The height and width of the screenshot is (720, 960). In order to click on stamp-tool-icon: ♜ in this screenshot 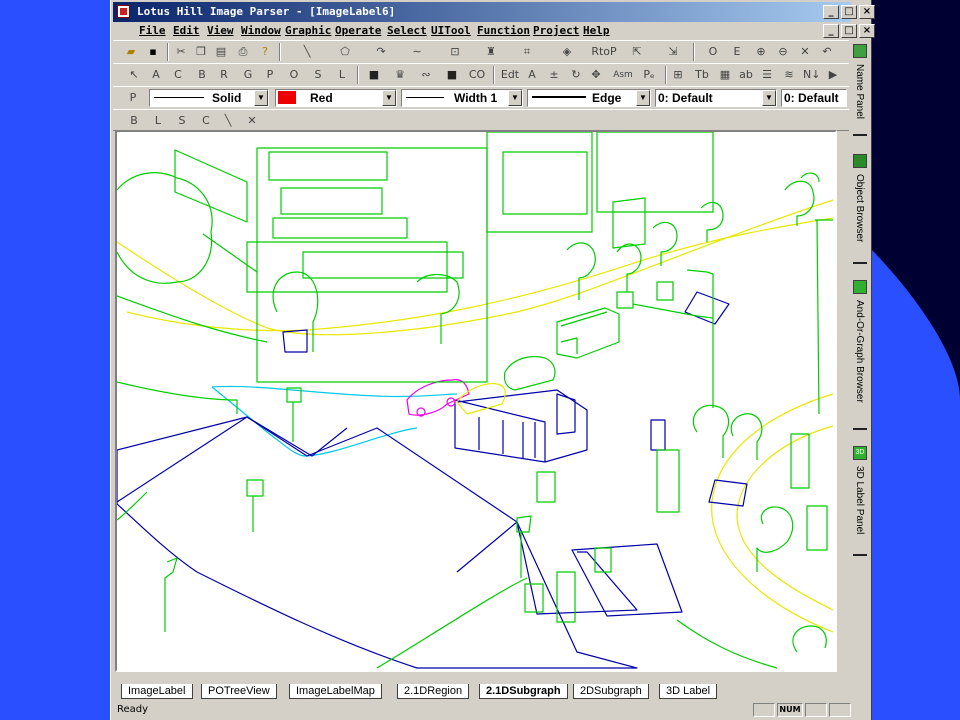, I will do `click(491, 52)`.